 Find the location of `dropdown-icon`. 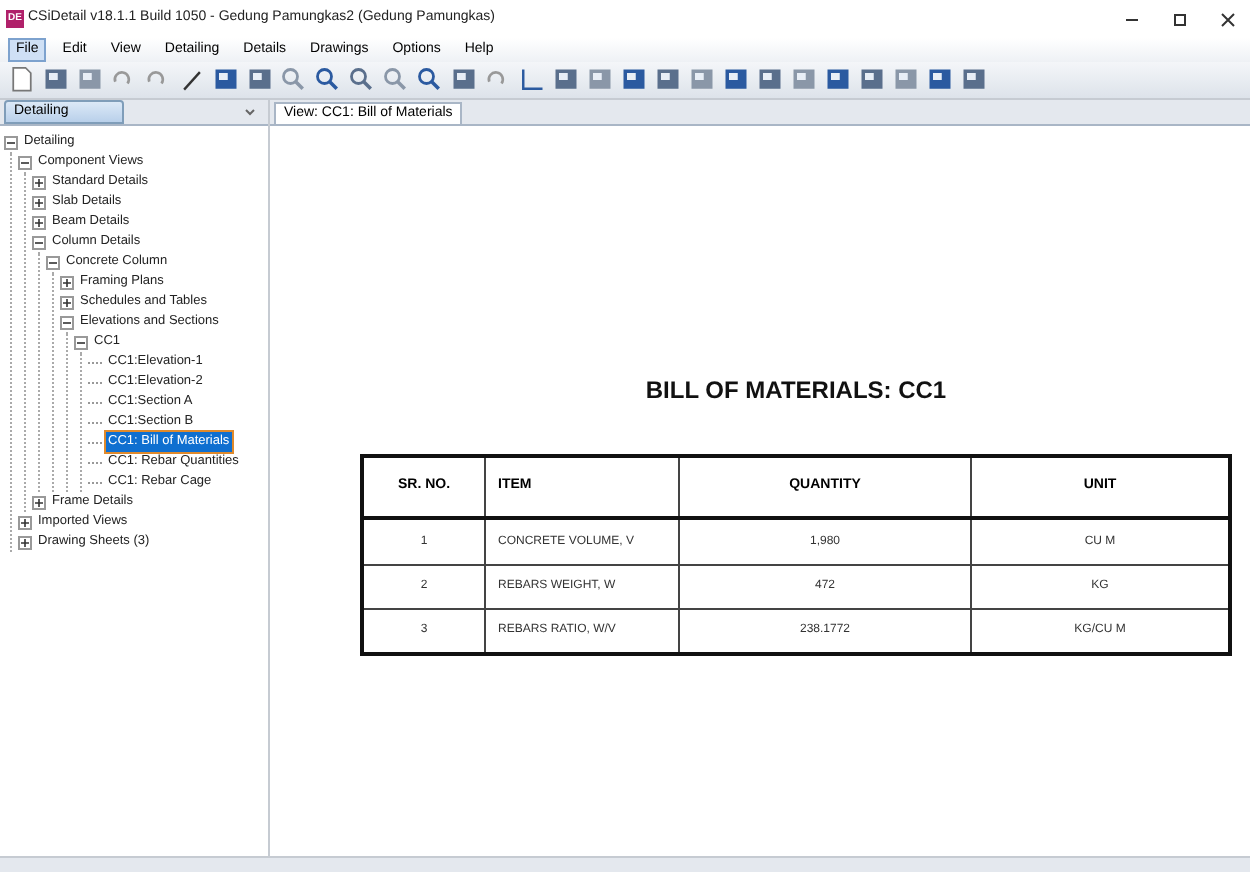

dropdown-icon is located at coordinates (250, 112).